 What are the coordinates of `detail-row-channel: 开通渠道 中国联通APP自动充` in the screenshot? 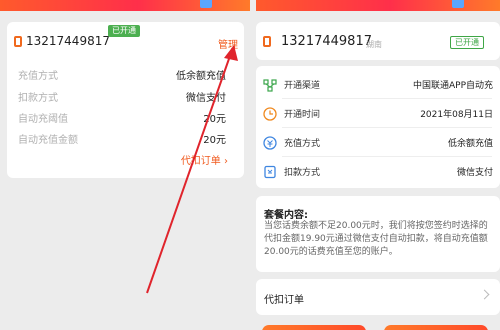 It's located at (378, 85).